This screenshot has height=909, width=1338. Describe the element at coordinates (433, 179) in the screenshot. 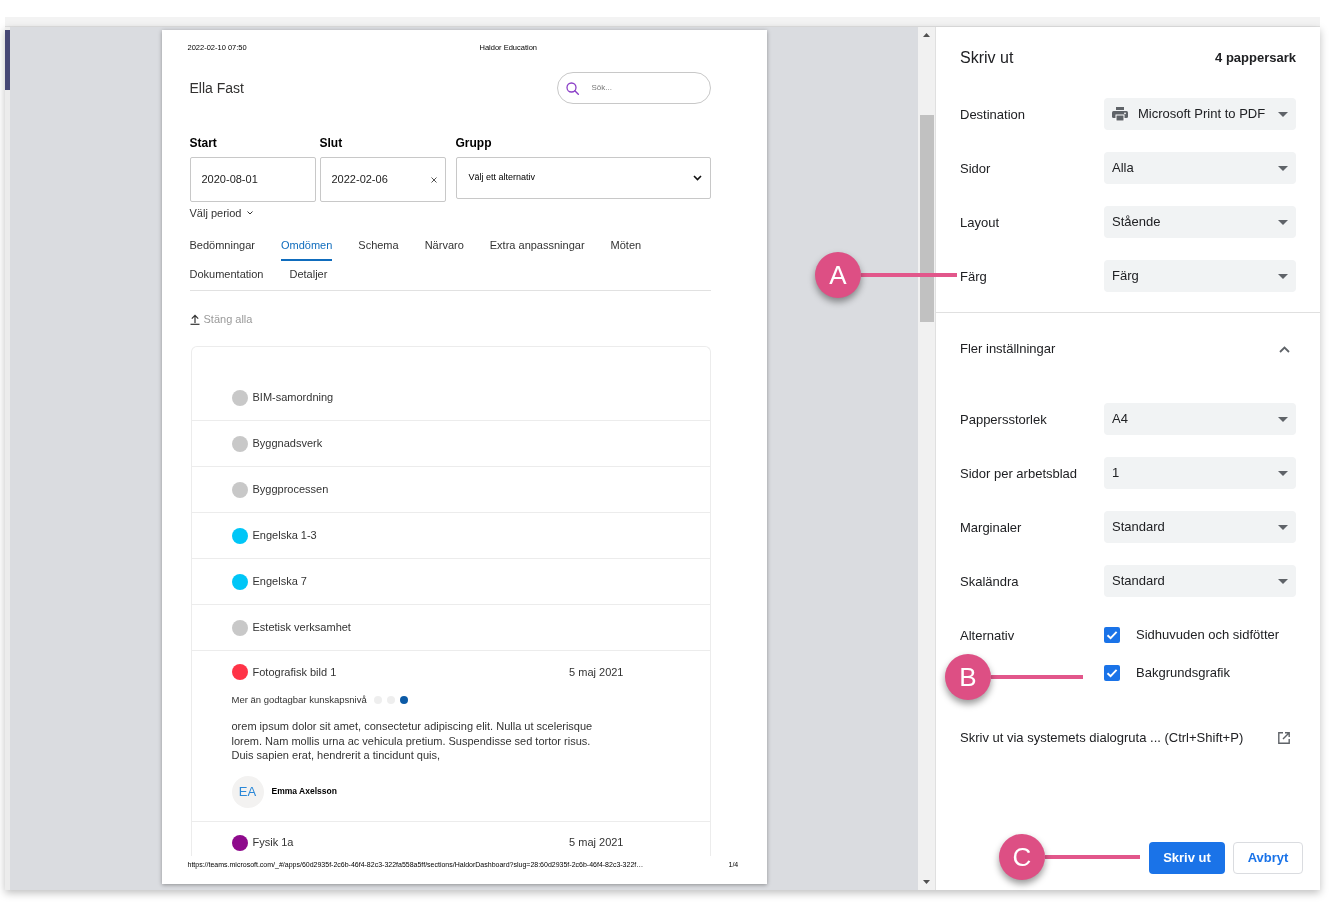

I see `clear-icon` at that location.